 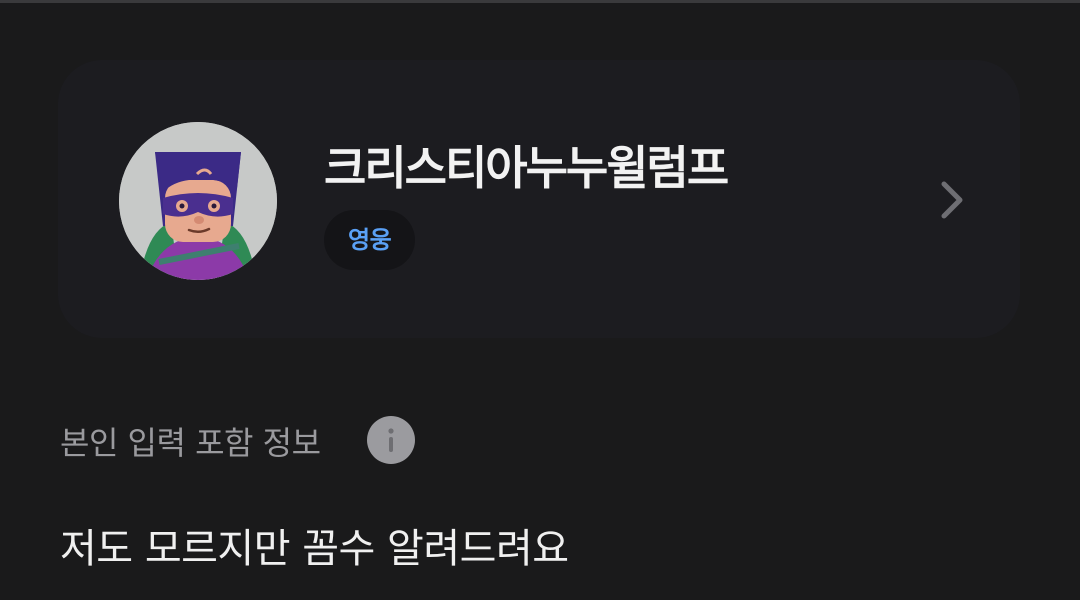 I want to click on info-glyph-icon, so click(x=391, y=440).